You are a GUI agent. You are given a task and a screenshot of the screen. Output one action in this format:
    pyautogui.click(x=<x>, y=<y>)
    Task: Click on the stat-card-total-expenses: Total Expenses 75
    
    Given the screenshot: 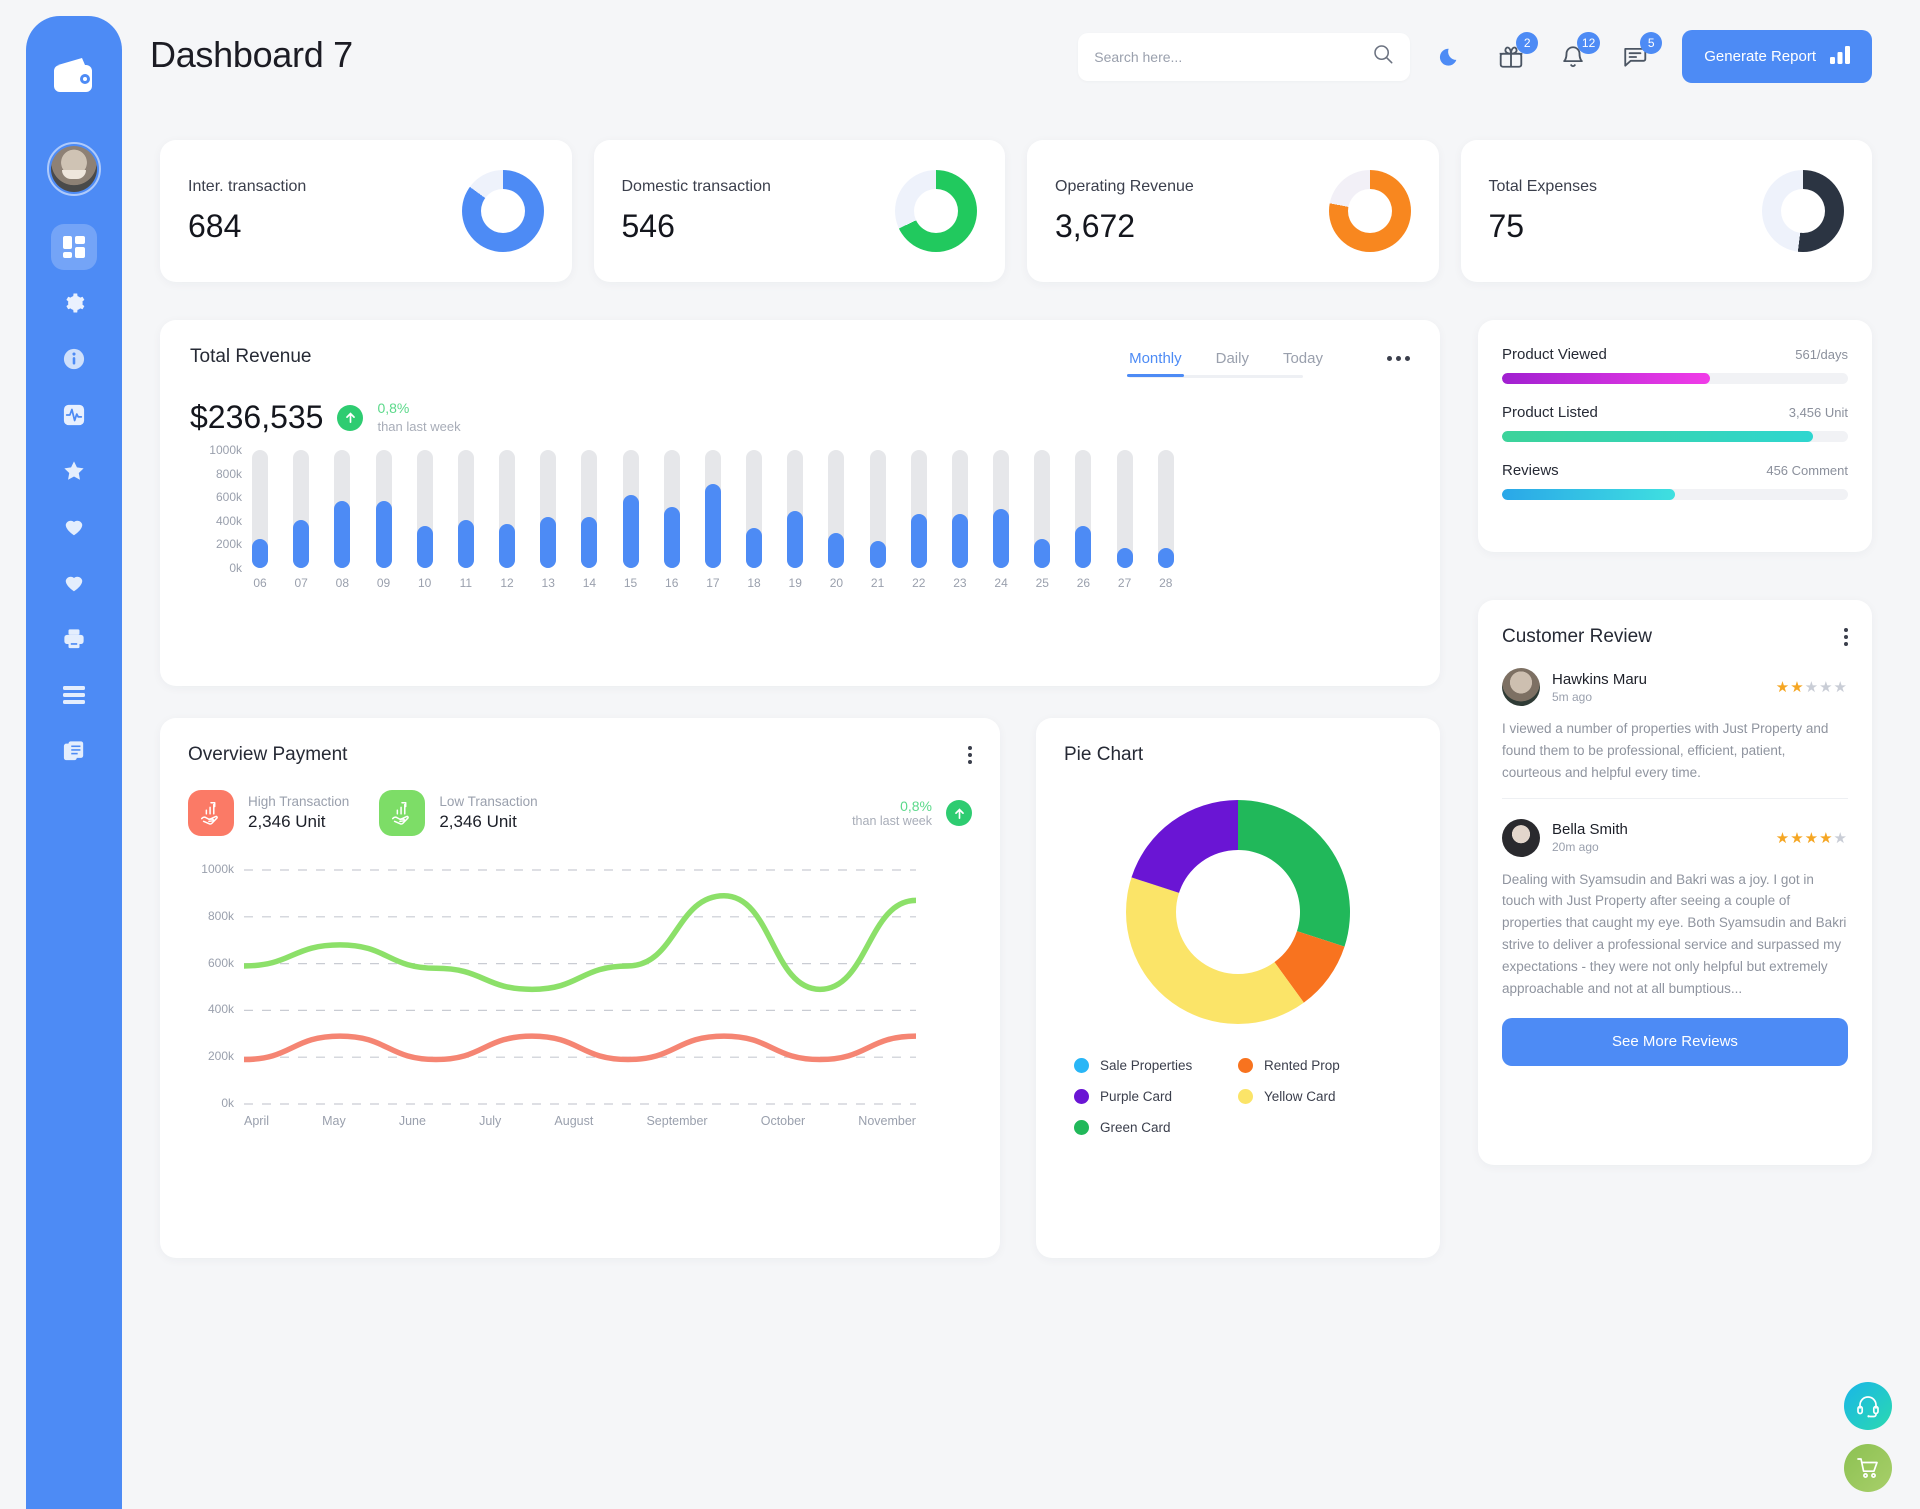 What is the action you would take?
    pyautogui.click(x=1666, y=211)
    